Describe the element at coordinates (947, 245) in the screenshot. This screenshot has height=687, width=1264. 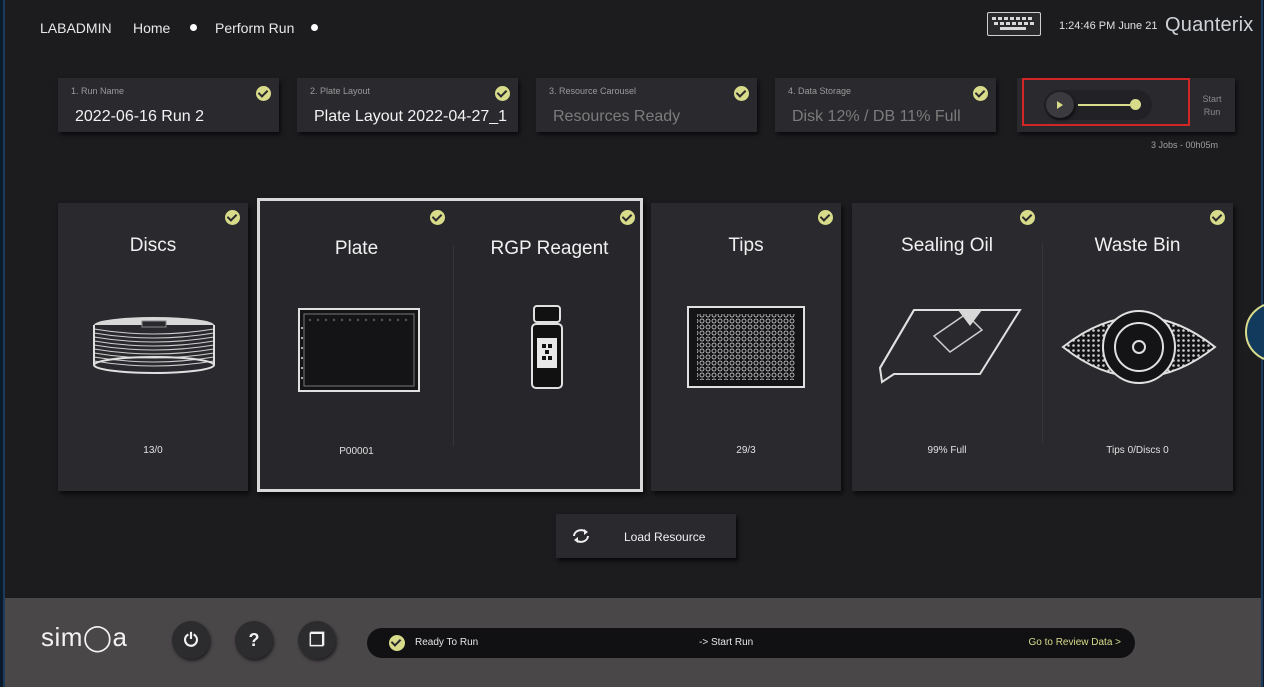
I see `resource-title: Sealing Oil` at that location.